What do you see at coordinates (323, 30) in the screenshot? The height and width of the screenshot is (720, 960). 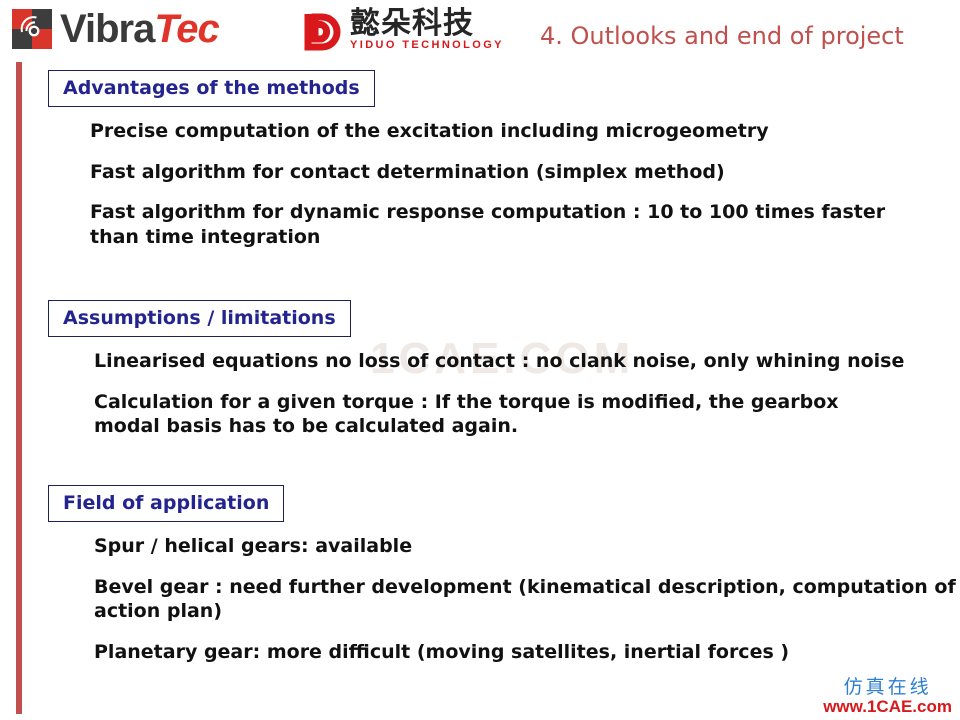 I see `yiduo-d-mark-icon` at bounding box center [323, 30].